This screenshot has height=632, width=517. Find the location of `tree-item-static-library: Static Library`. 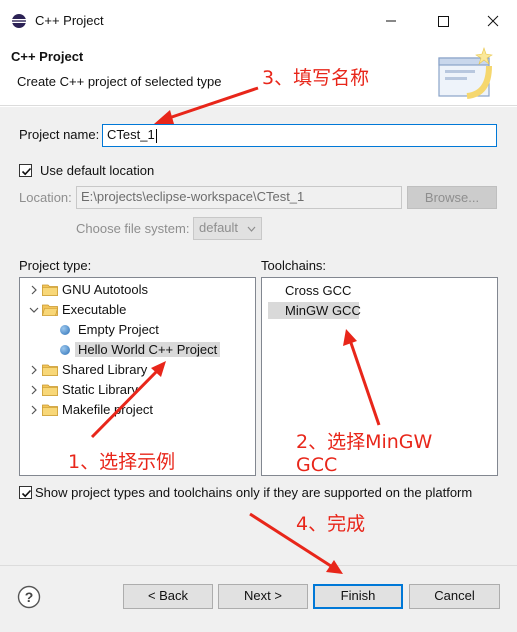

tree-item-static-library: Static Library is located at coordinates (137, 390).